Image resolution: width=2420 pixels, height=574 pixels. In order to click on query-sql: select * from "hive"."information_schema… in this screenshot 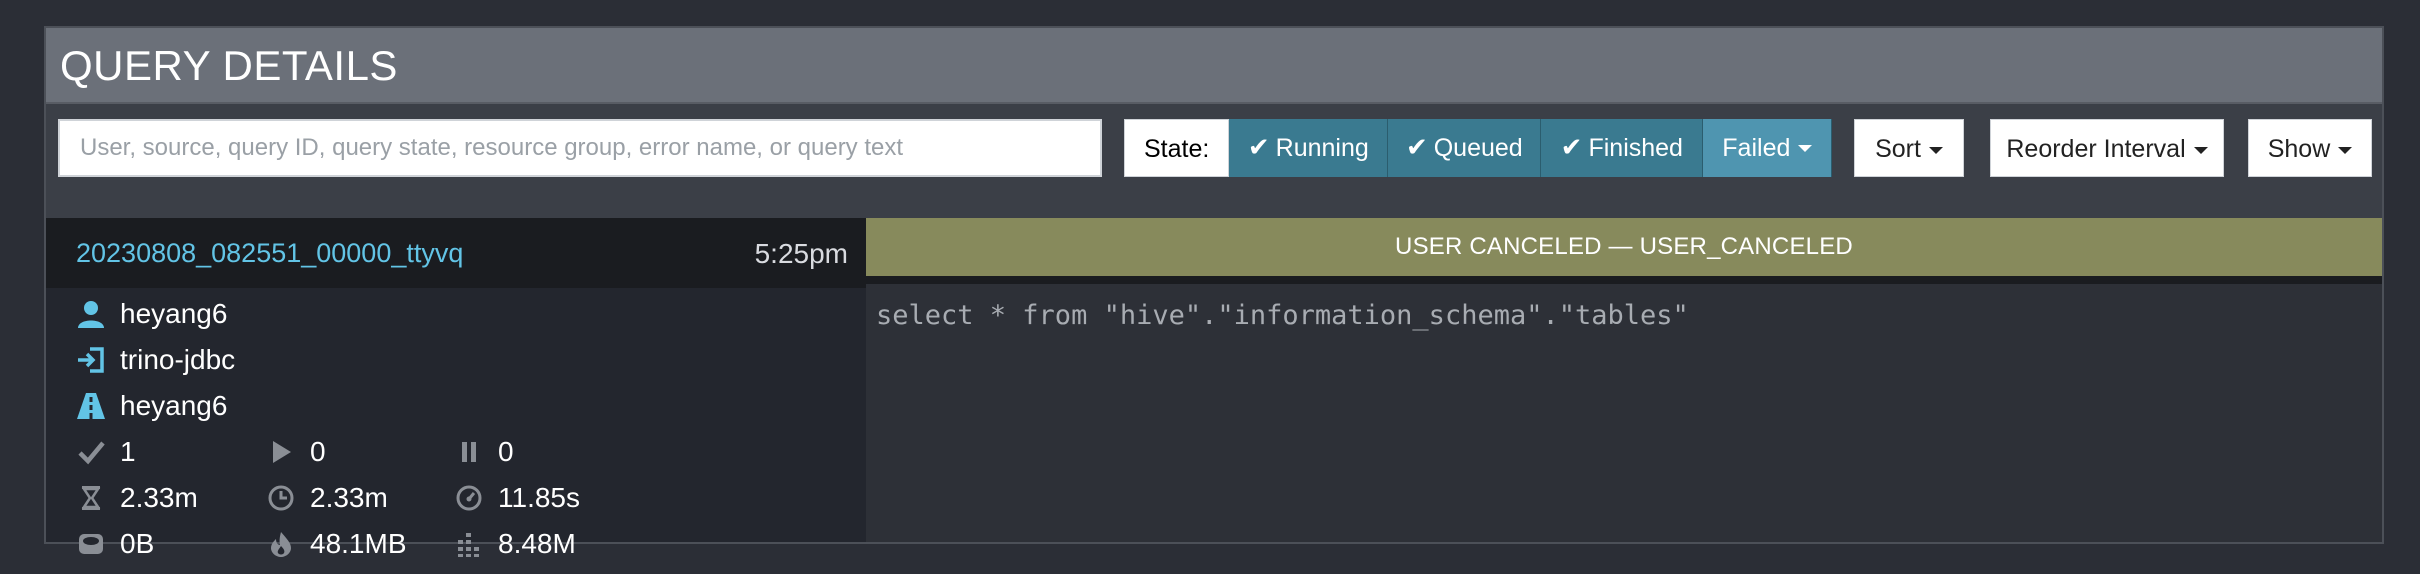, I will do `click(1282, 315)`.